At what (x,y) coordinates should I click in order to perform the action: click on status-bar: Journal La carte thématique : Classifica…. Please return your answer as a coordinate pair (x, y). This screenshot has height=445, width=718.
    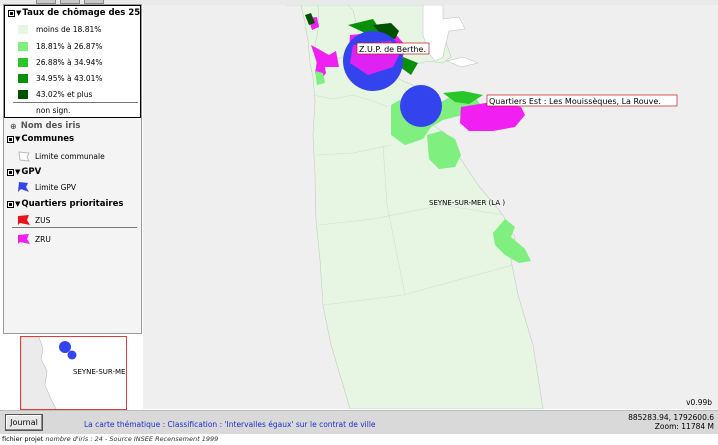
    Looking at the image, I should click on (359, 422).